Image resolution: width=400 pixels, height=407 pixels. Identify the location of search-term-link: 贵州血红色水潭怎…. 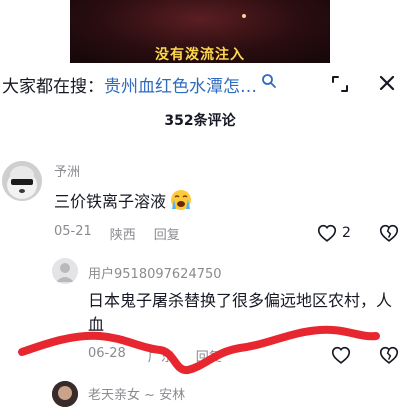
(180, 84).